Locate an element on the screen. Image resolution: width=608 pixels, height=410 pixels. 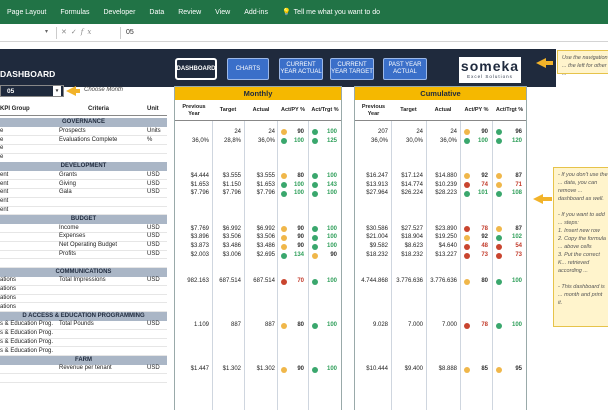
value-cell: $18.232 is located at coordinates (412, 255).